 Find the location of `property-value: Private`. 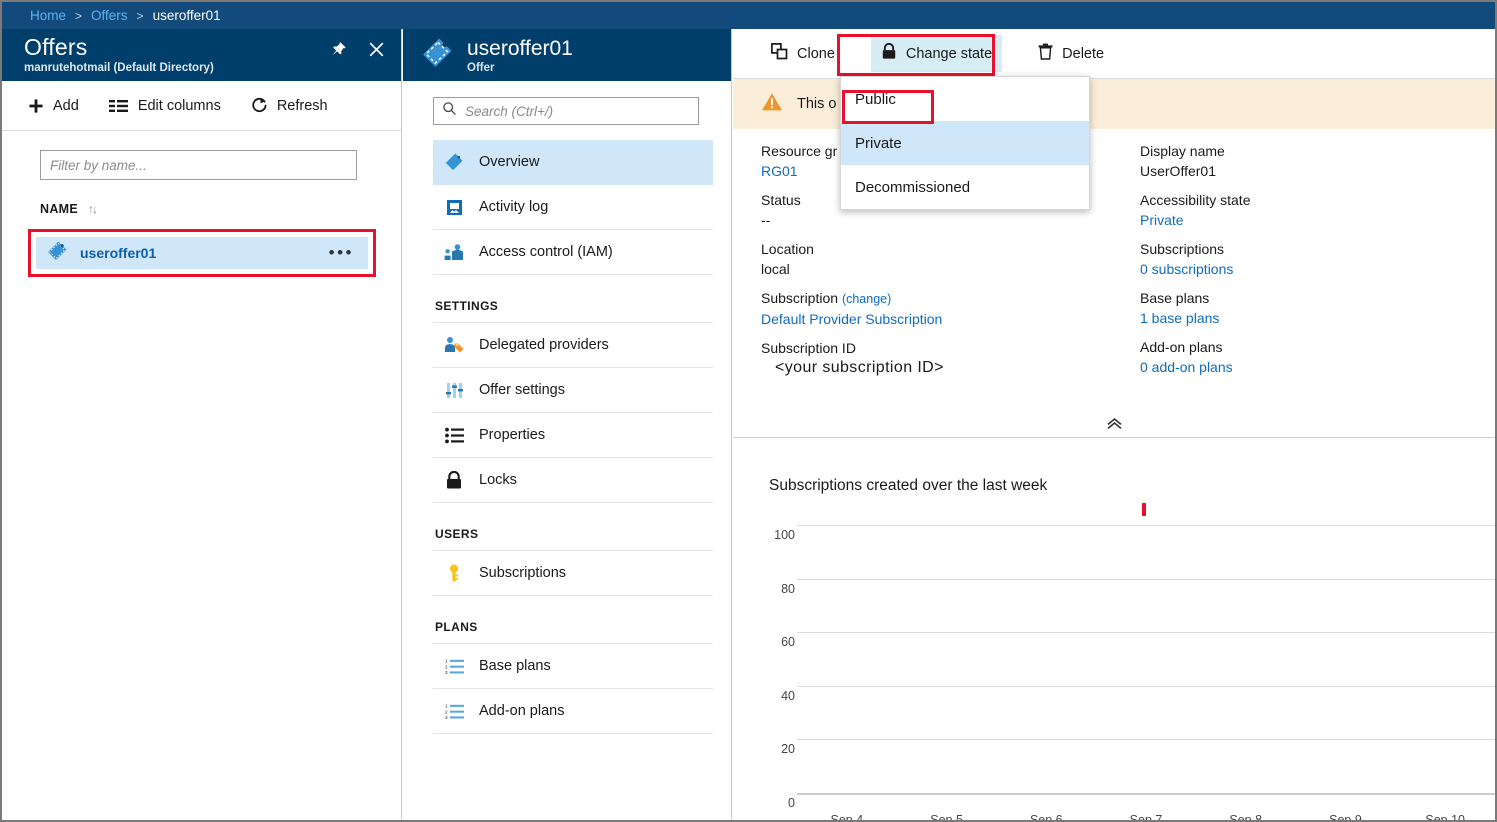

property-value: Private is located at coordinates (1317, 220).